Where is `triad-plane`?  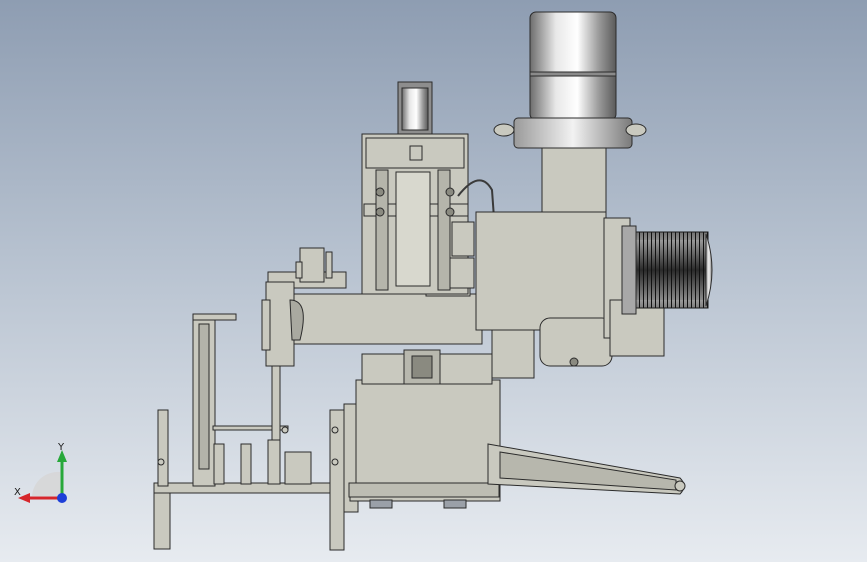 triad-plane is located at coordinates (46, 483).